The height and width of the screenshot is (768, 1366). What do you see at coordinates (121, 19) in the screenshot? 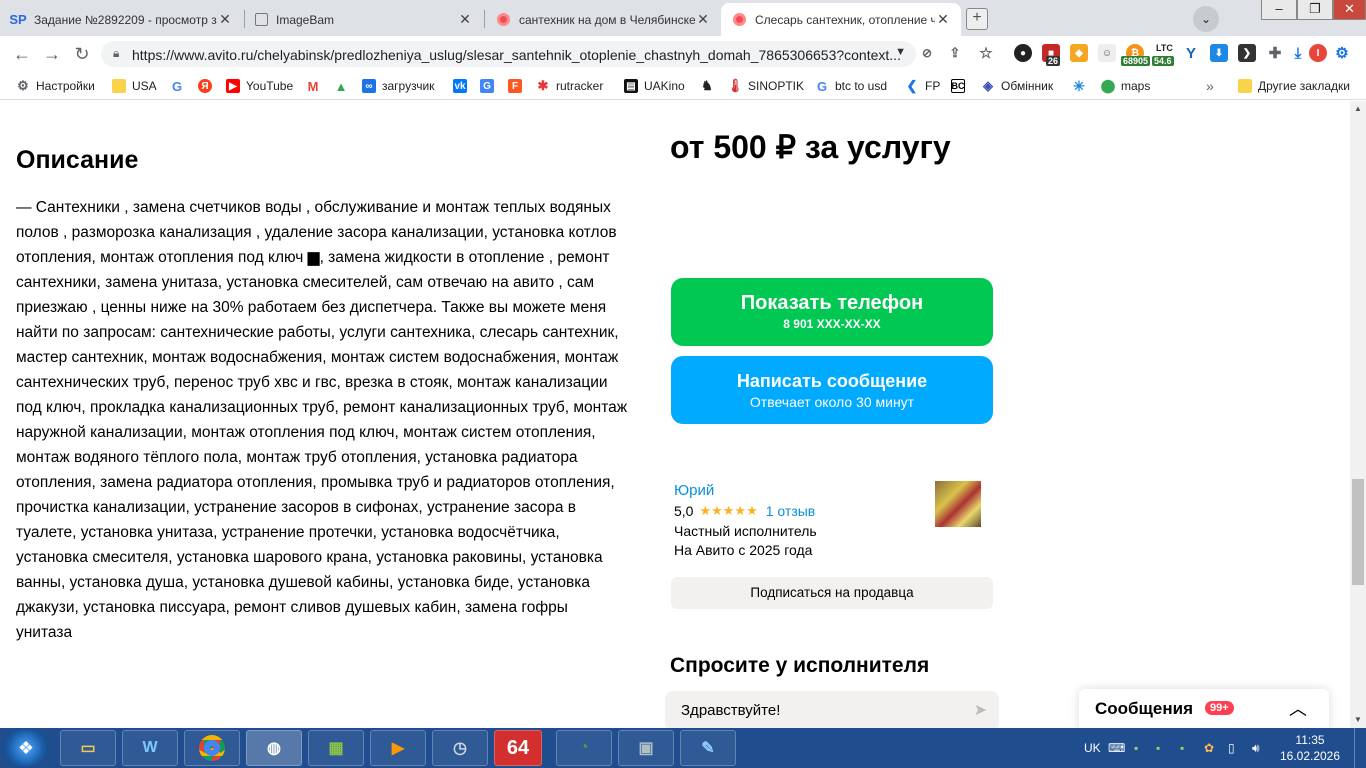
I see `tab-task: SP Задание №2892209 - просмотр з ✕` at bounding box center [121, 19].